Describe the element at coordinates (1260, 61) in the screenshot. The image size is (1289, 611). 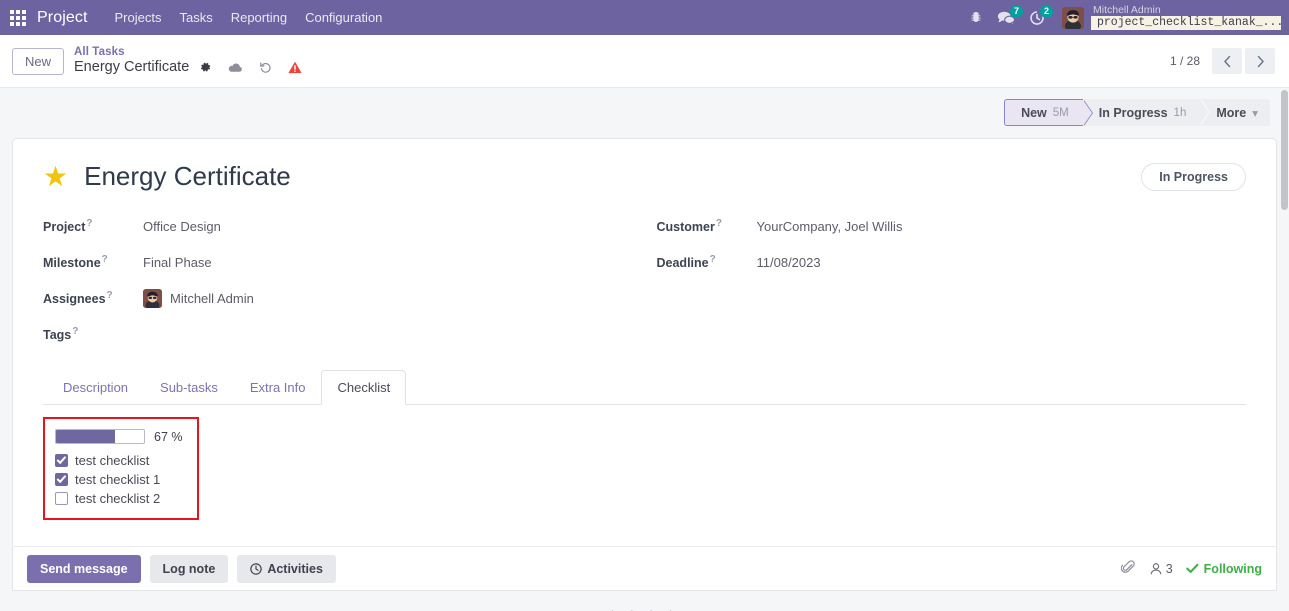
I see `pager-next-button` at that location.